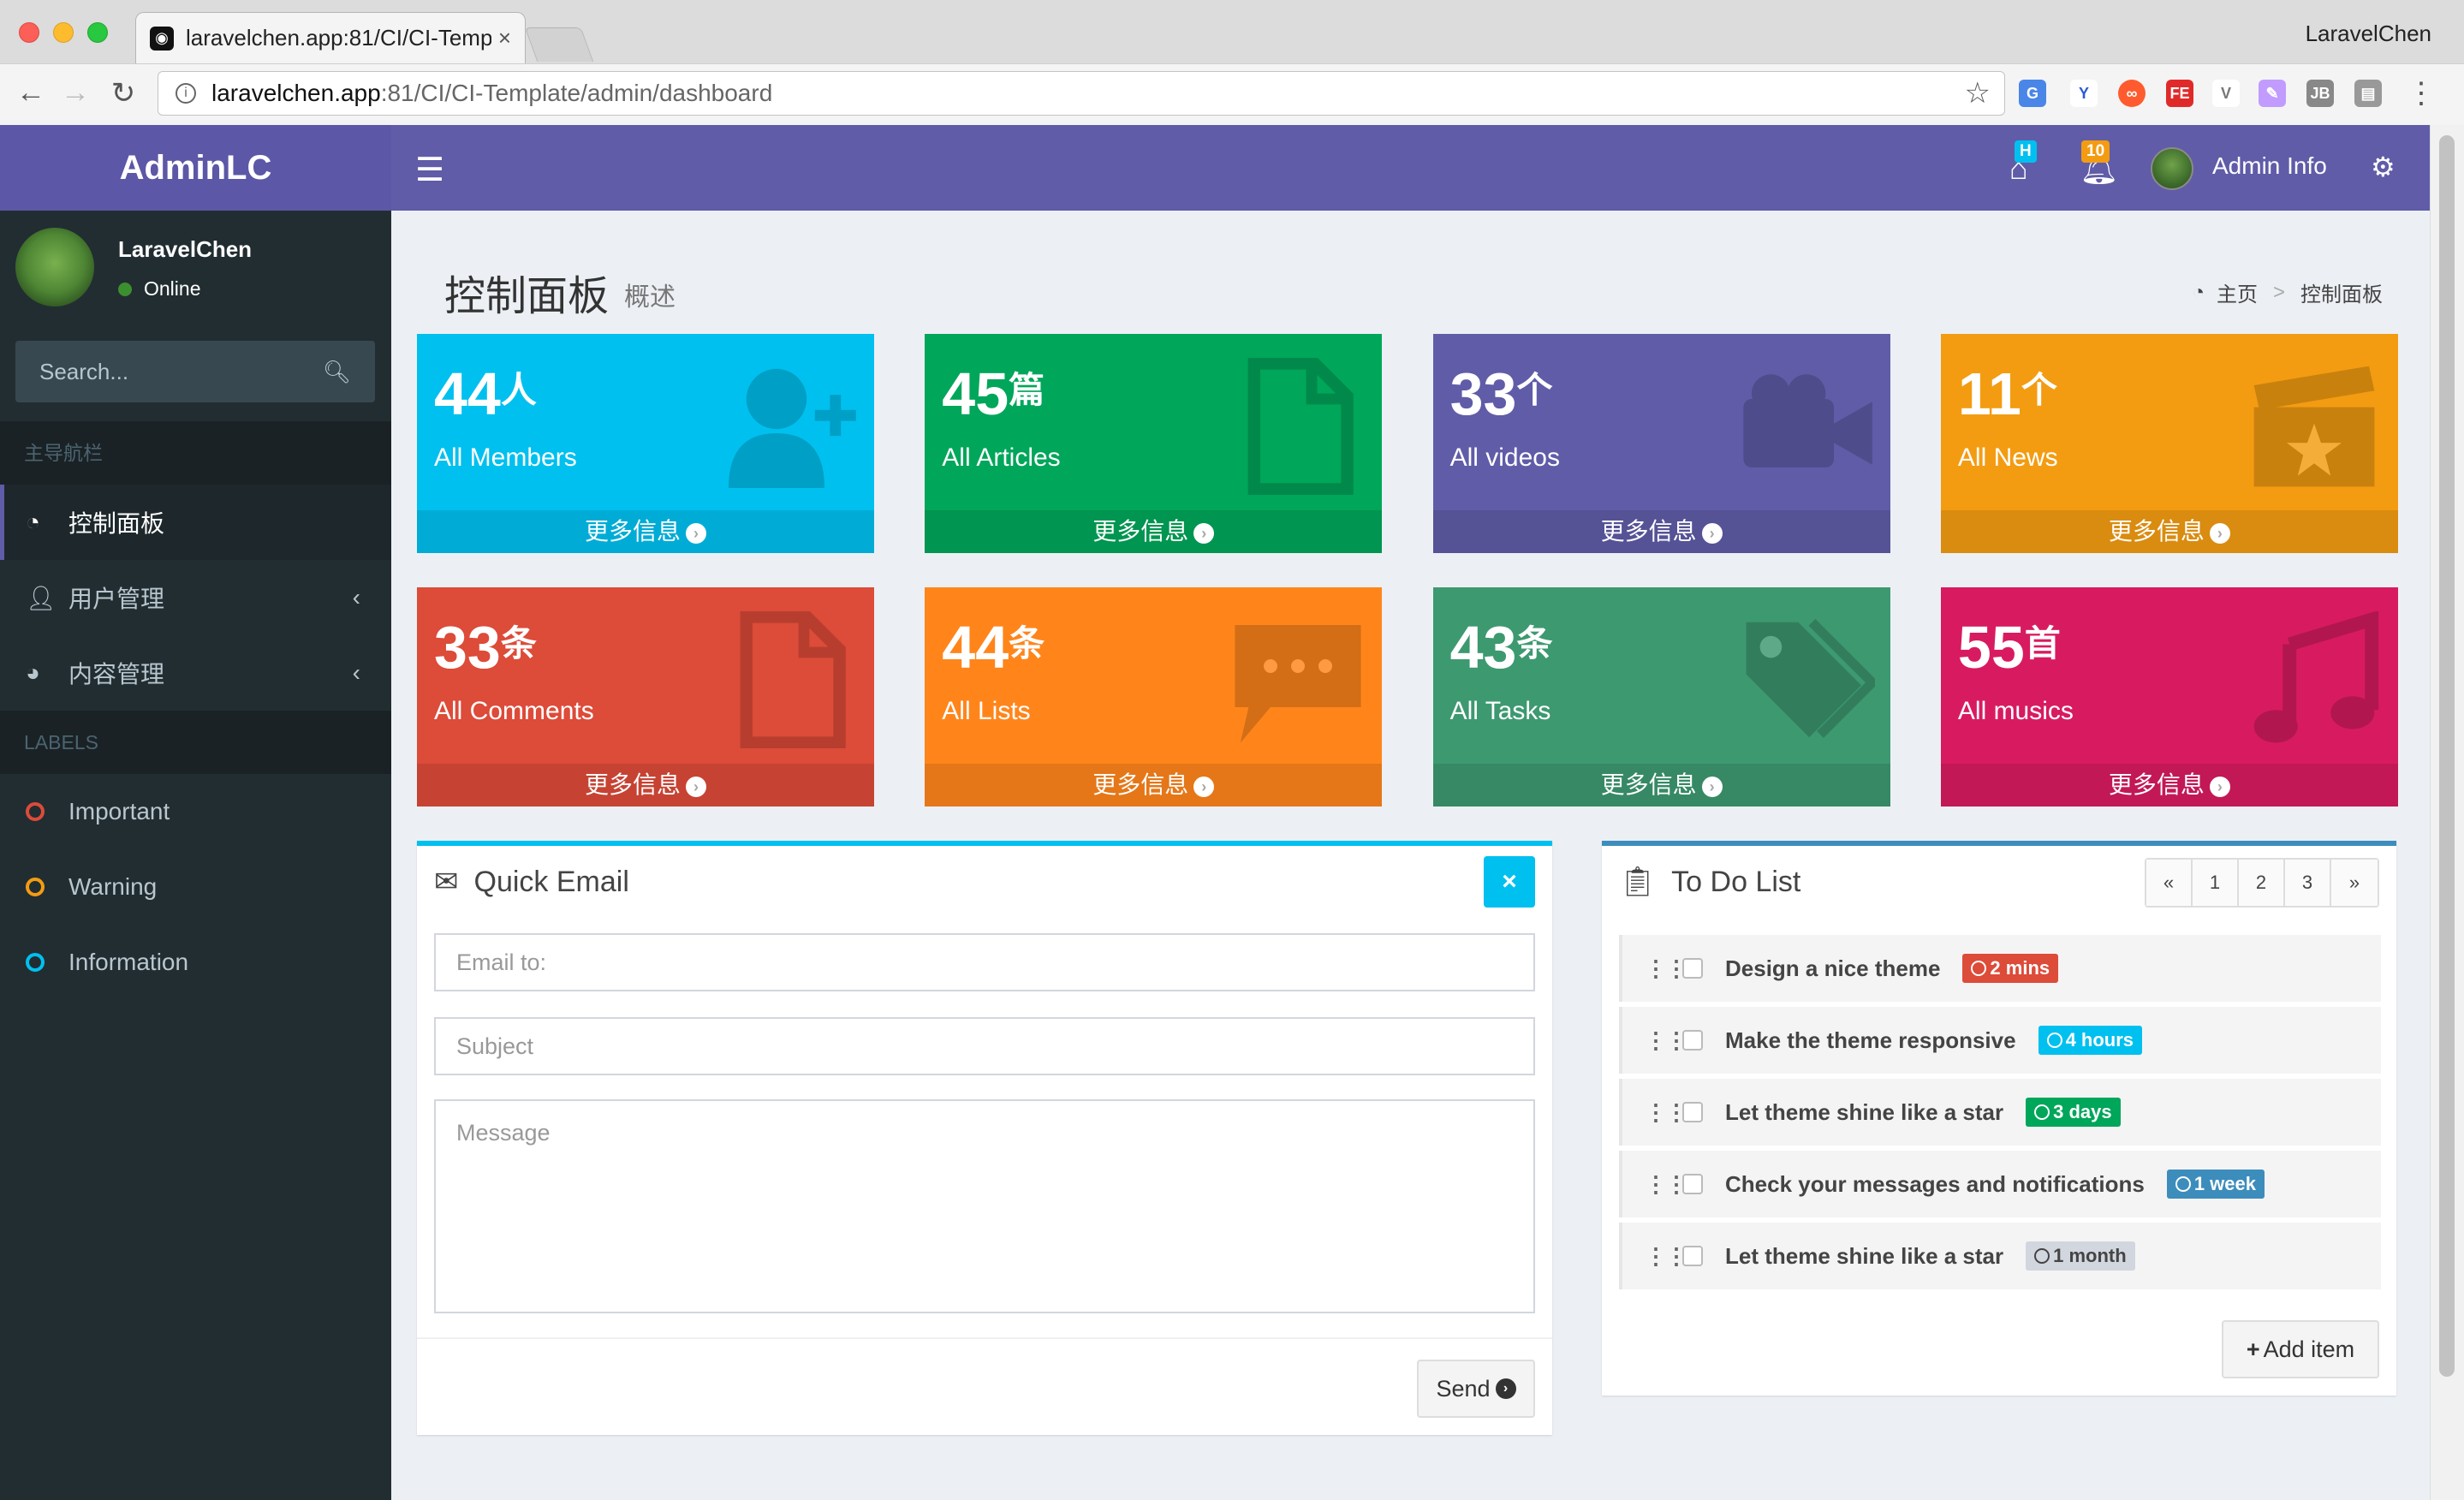 The height and width of the screenshot is (1500, 2464). Describe the element at coordinates (2226, 93) in the screenshot. I see `v-extension-icon: V` at that location.